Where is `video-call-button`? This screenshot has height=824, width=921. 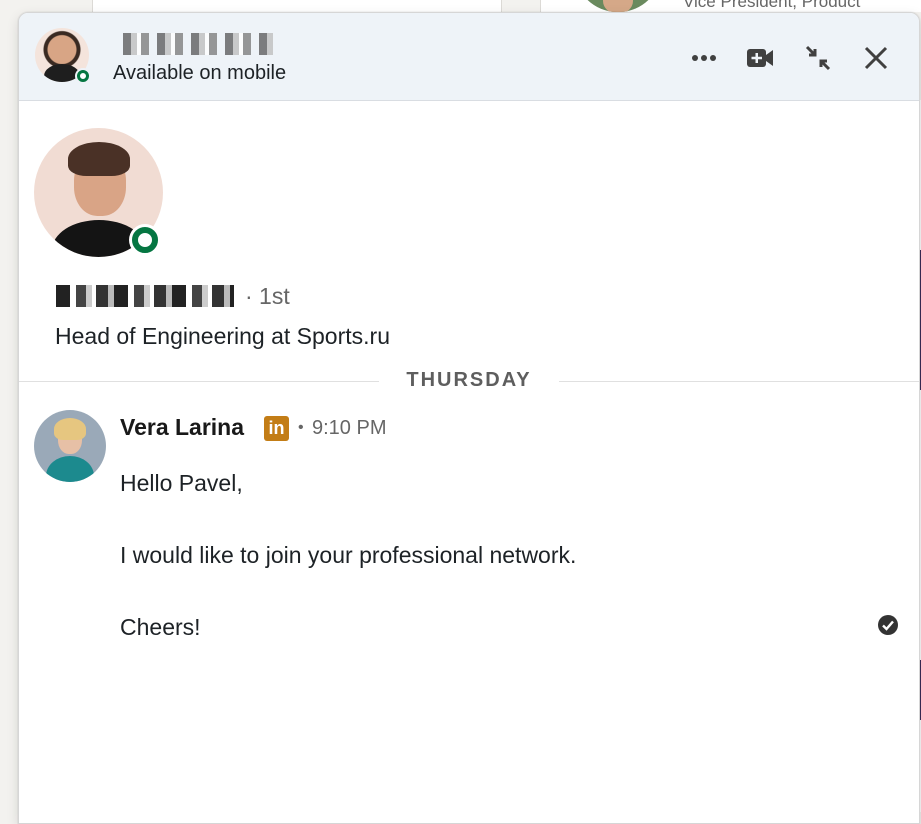
video-call-button is located at coordinates (760, 58).